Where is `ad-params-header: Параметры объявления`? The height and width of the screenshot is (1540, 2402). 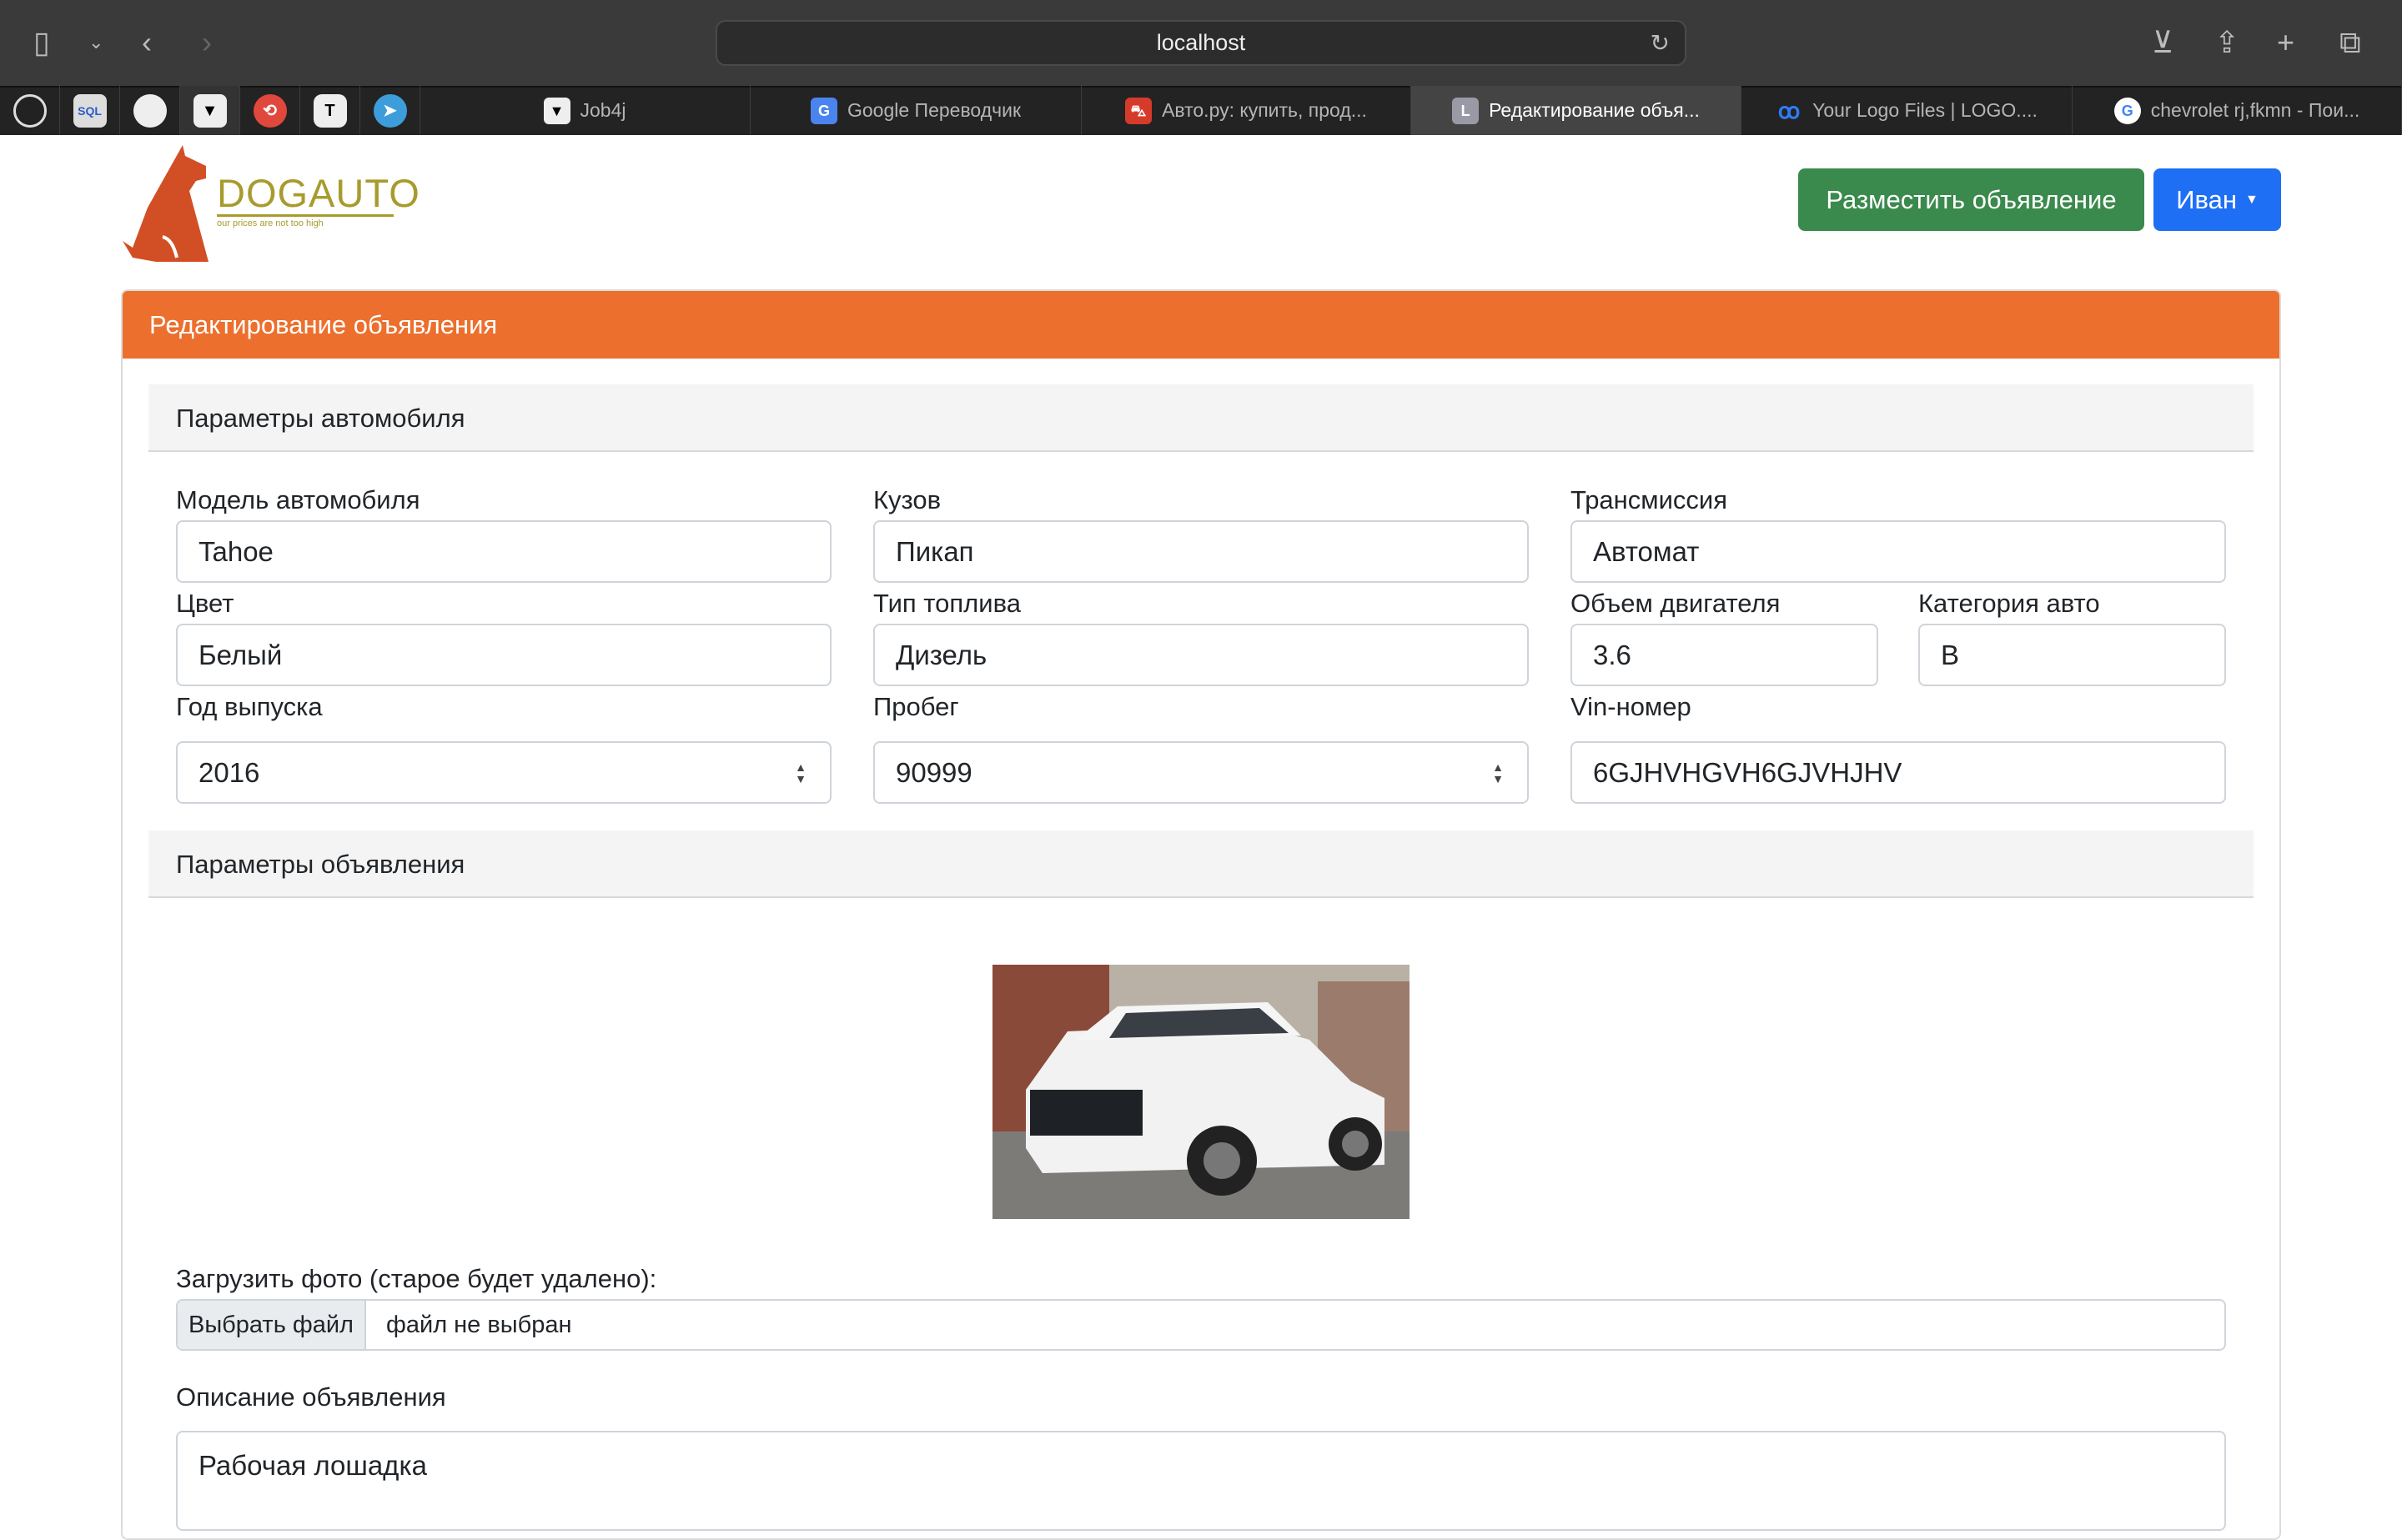
ad-params-header: Параметры объявления is located at coordinates (1201, 864).